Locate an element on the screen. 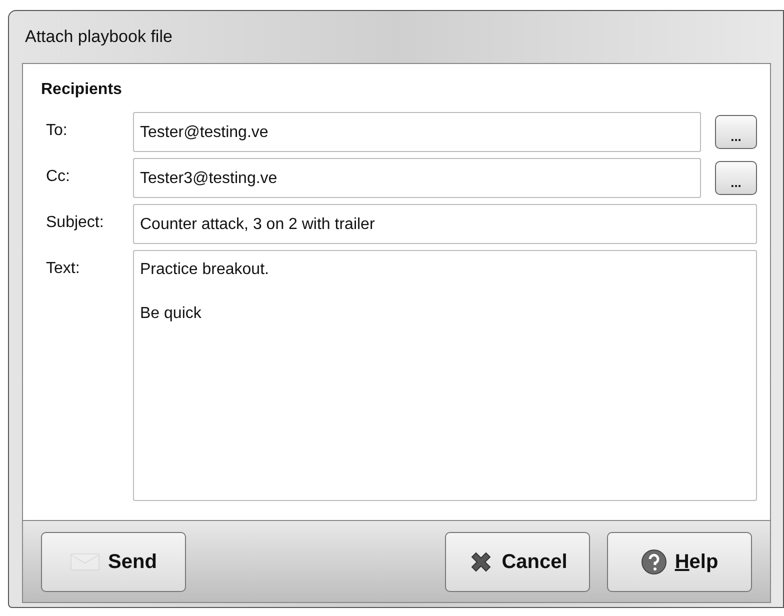  dialog-button: Cancel is located at coordinates (517, 562).